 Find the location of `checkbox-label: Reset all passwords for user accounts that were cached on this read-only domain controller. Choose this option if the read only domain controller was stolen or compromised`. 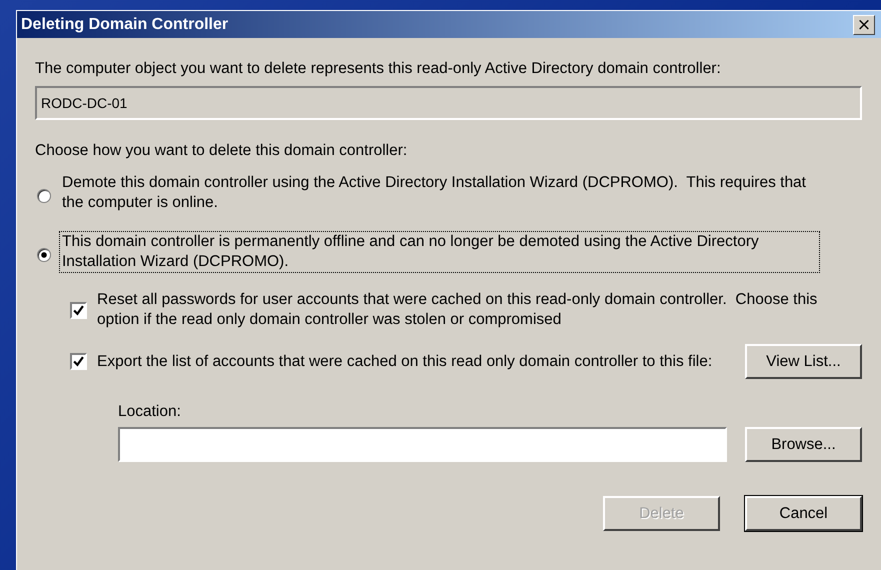

checkbox-label: Reset all passwords for user accounts that were cached on this read-only domain controller. Choose this option if the read only domain controller was stolen or compromised is located at coordinates (474, 310).